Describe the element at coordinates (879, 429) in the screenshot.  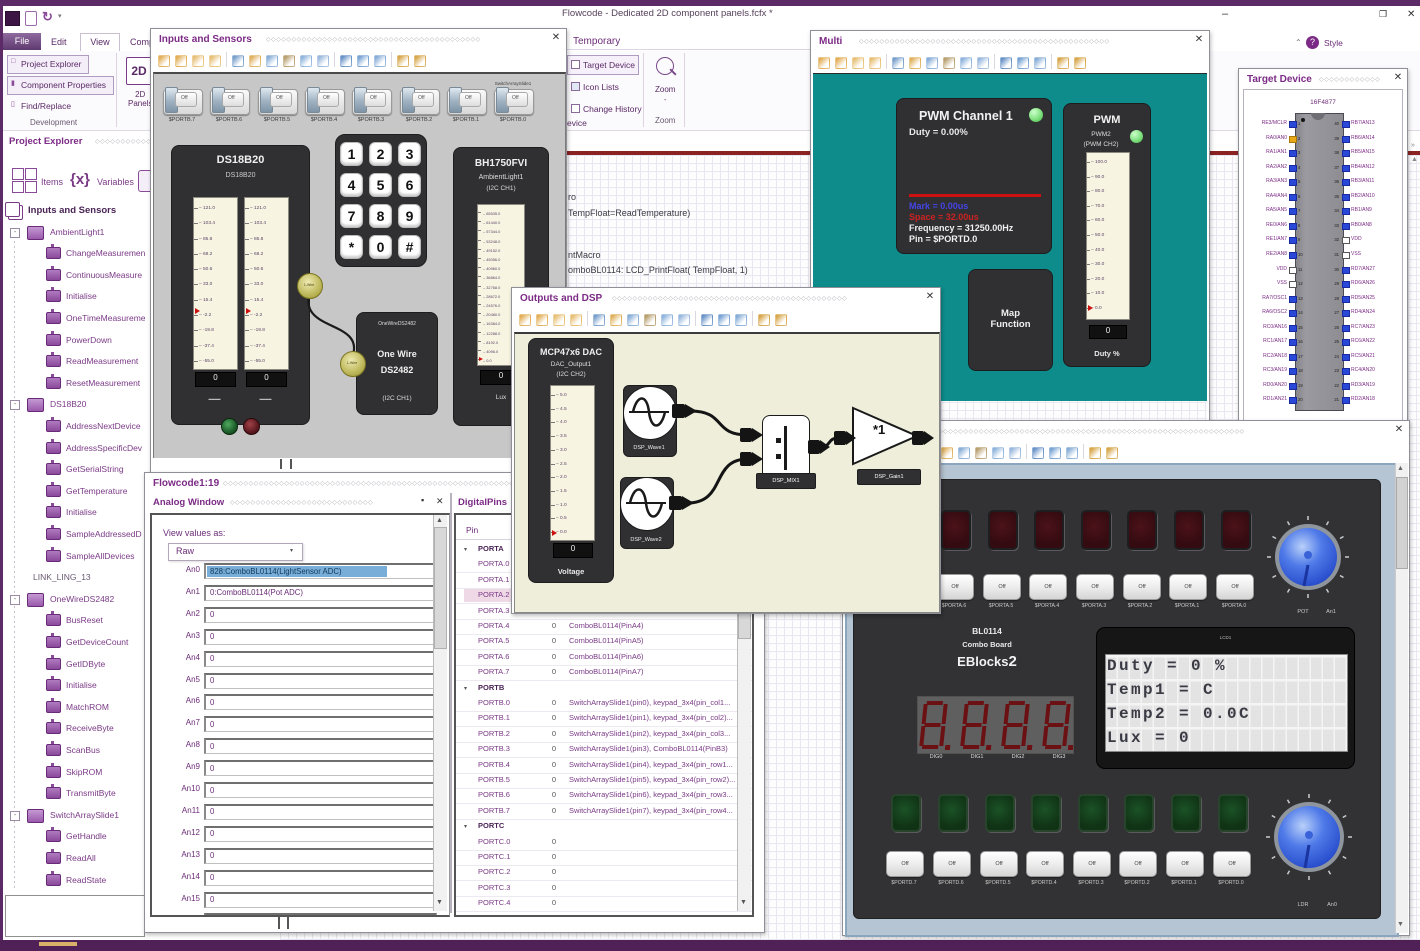
I see `svg-text: *1` at that location.